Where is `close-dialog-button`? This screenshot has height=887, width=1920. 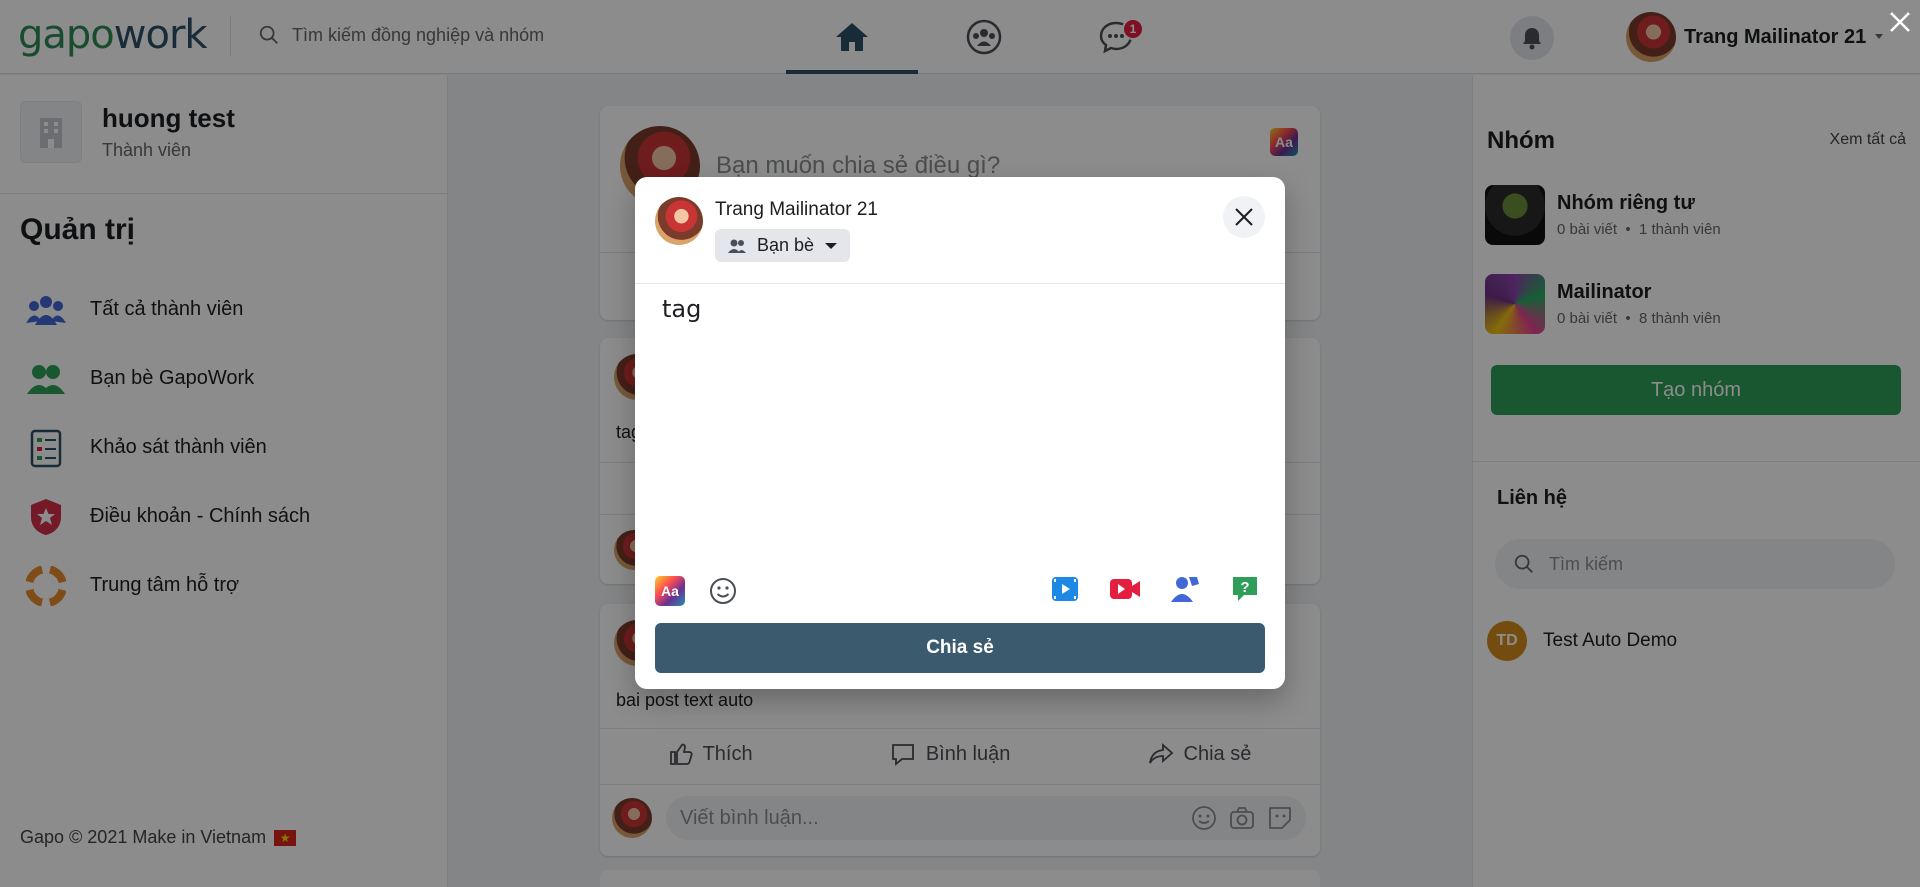
close-dialog-button is located at coordinates (1244, 217).